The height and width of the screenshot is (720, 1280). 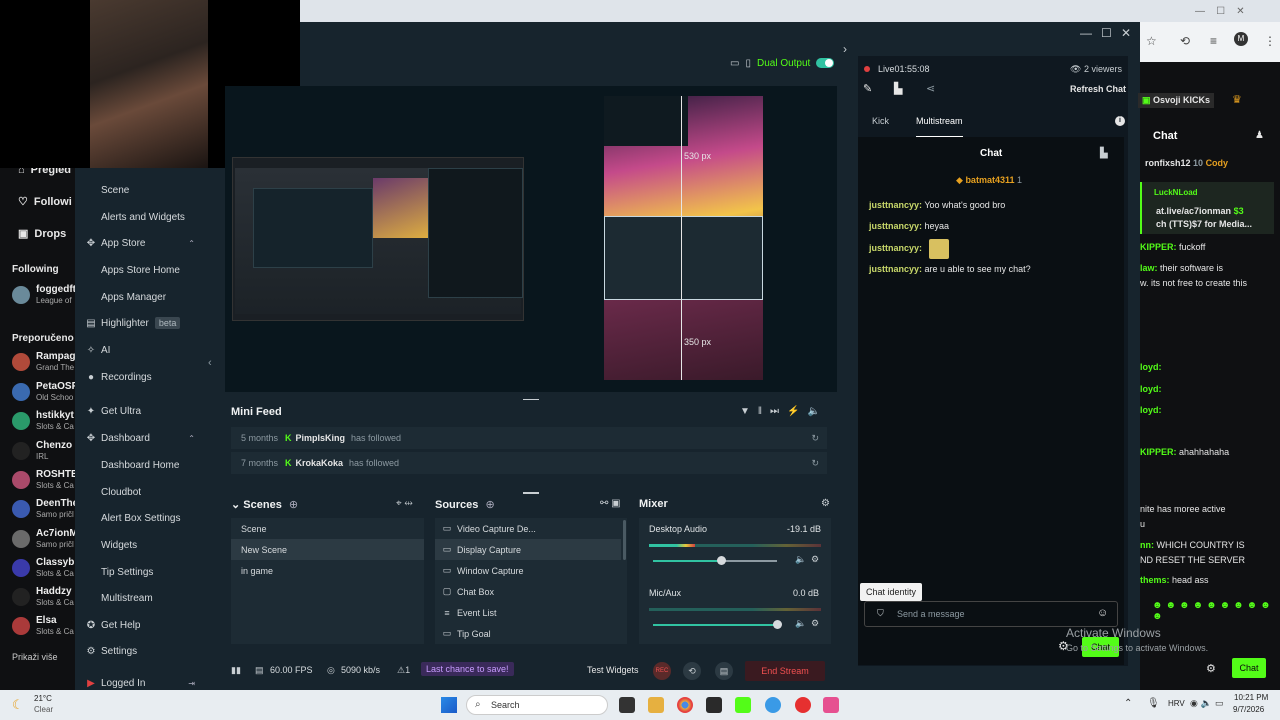 I want to click on menu-item-get-help: ✪ Get Help, so click(x=139, y=625).